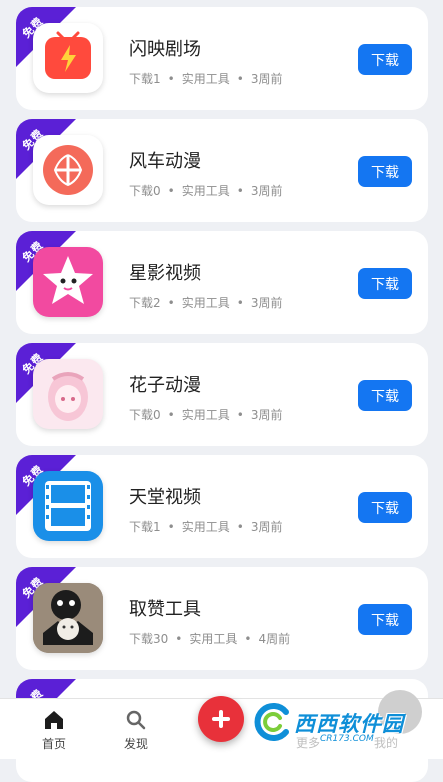 This screenshot has height=782, width=443. I want to click on watermark: 西西软件园 CR173.COM, so click(326, 725).